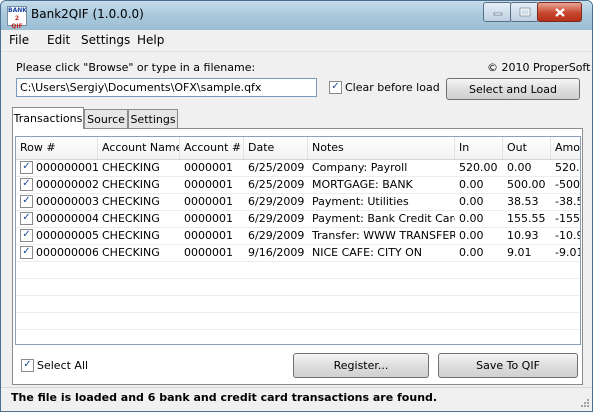 This screenshot has width=593, height=412. I want to click on column-header-in: In, so click(479, 148).